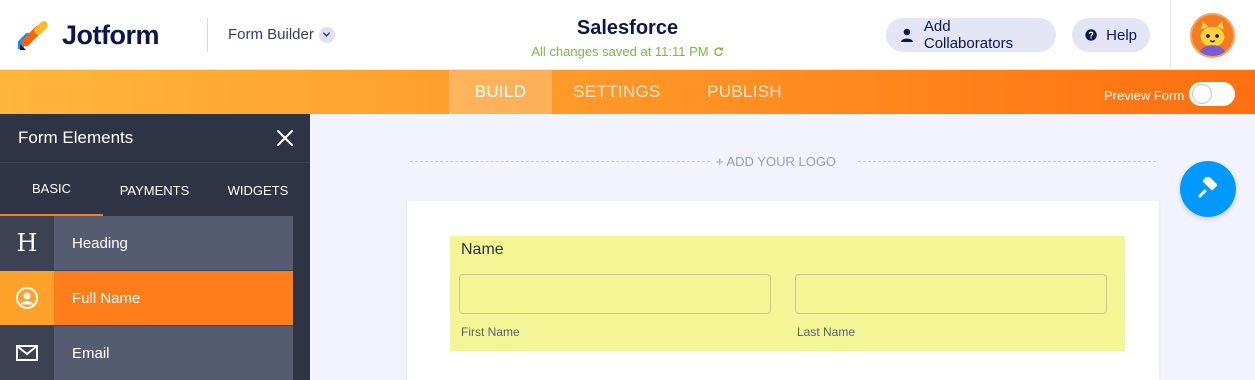  Describe the element at coordinates (111, 34) in the screenshot. I see `brand-name: Jotform` at that location.